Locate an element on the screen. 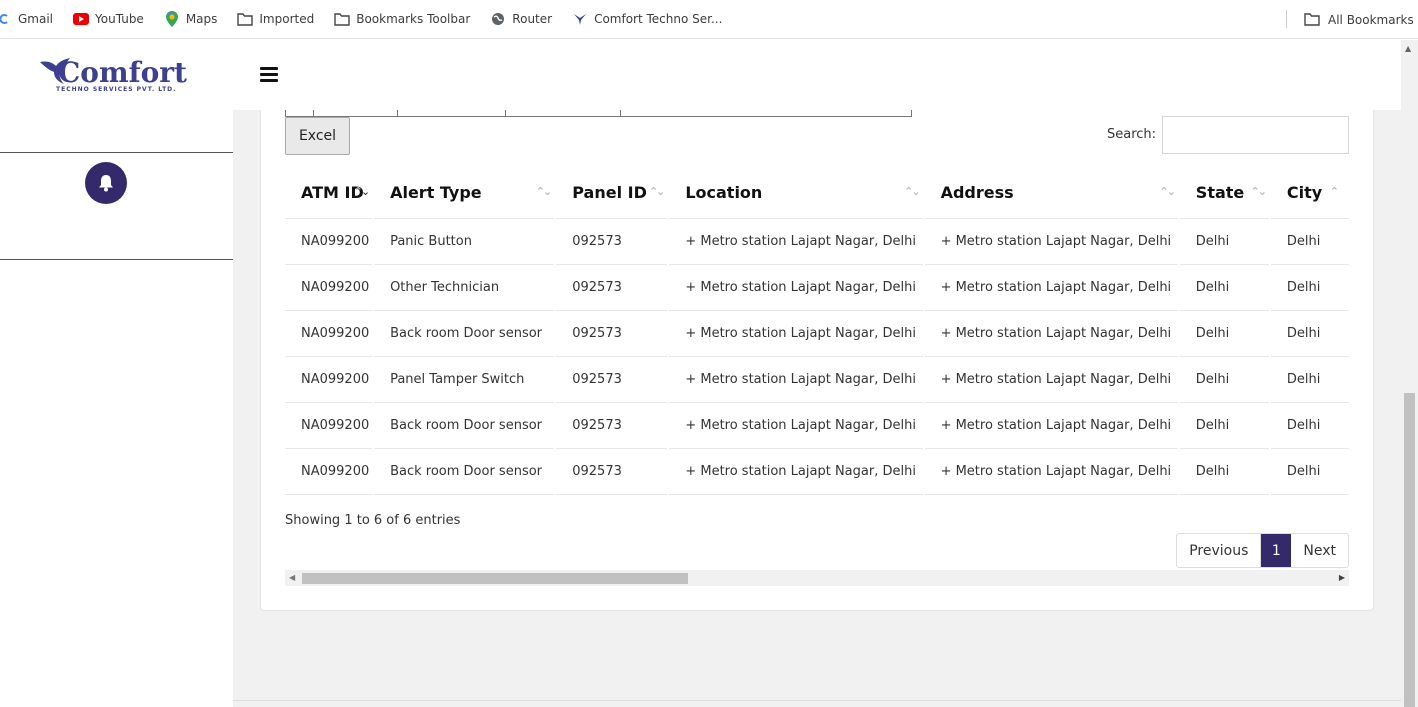 This screenshot has height=707, width=1418. search-input is located at coordinates (1255, 135).